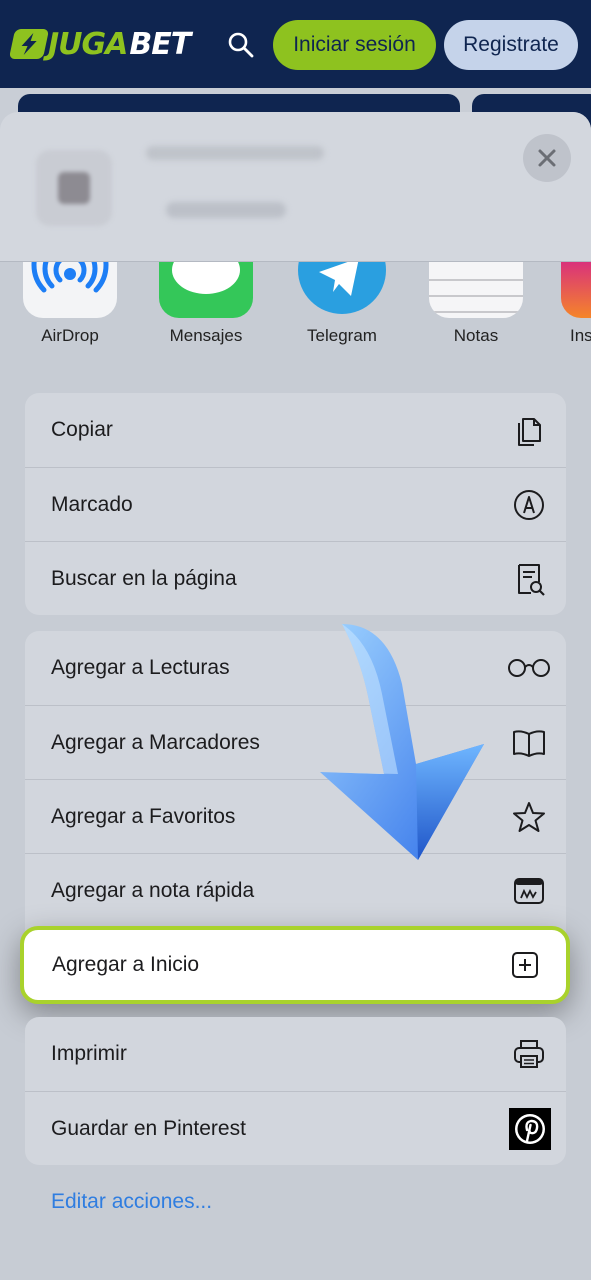 Image resolution: width=591 pixels, height=1280 pixels. What do you see at coordinates (295, 430) in the screenshot?
I see `action-copy: Copiar` at bounding box center [295, 430].